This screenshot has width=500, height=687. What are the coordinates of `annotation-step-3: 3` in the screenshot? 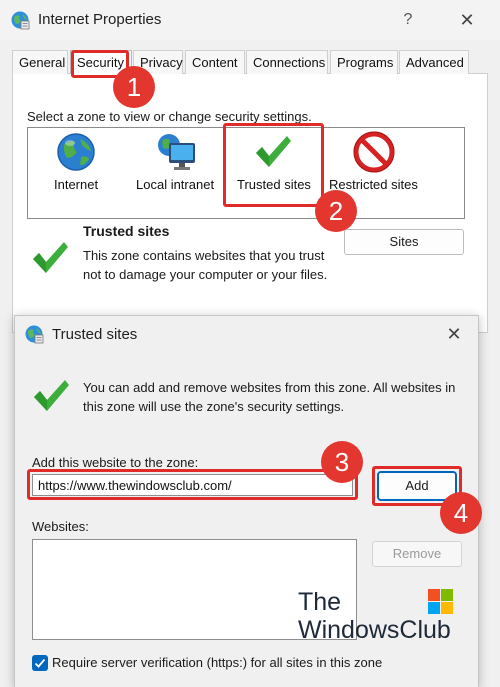 It's located at (342, 462).